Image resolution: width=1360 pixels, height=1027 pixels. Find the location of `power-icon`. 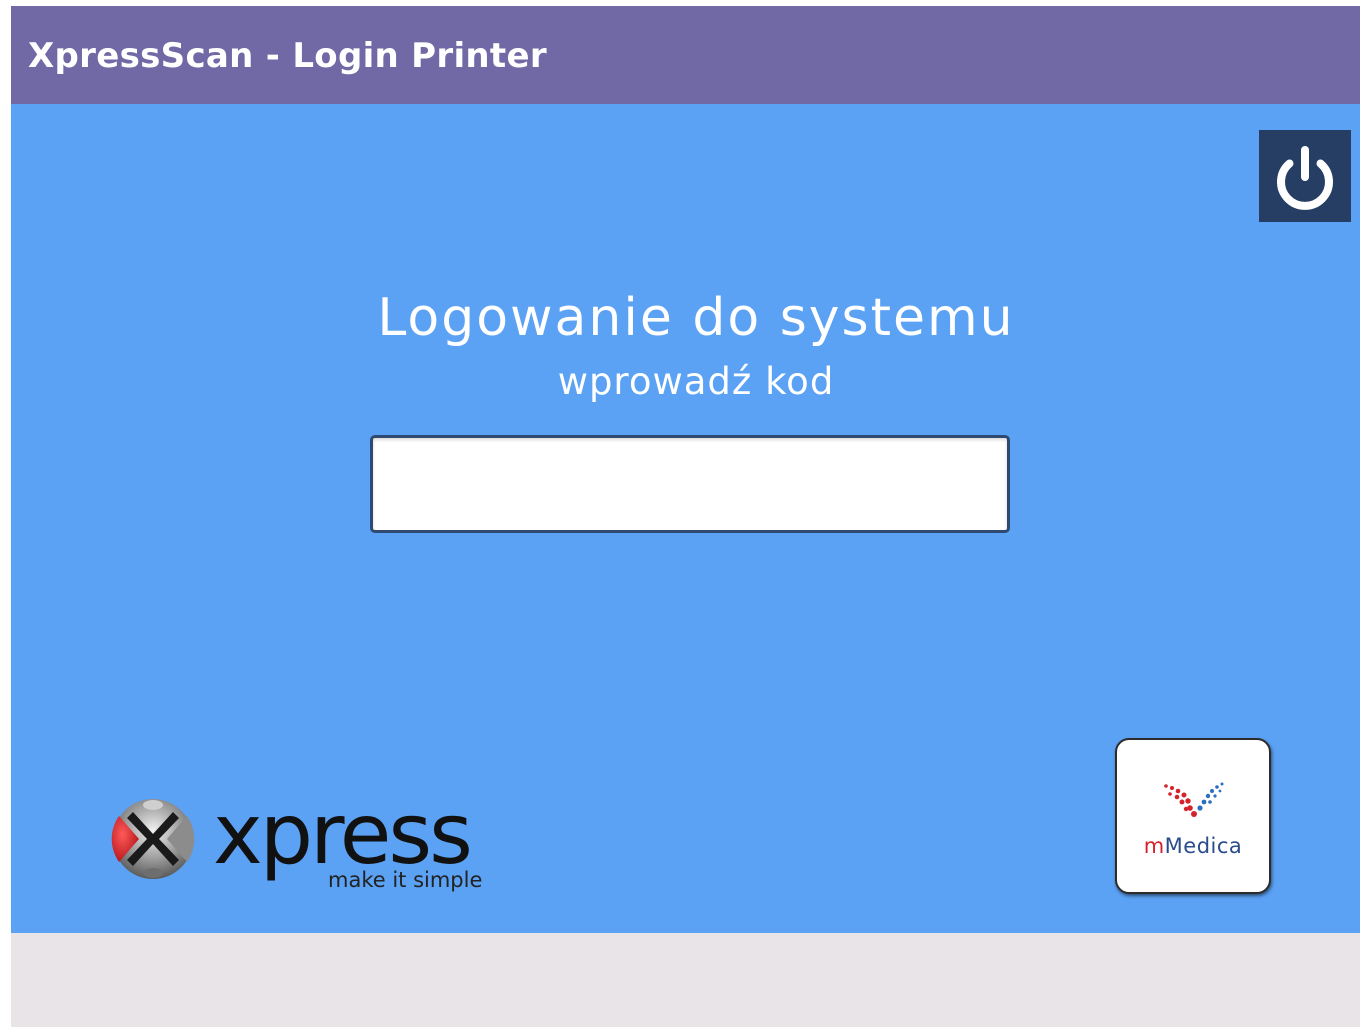

power-icon is located at coordinates (1305, 178).